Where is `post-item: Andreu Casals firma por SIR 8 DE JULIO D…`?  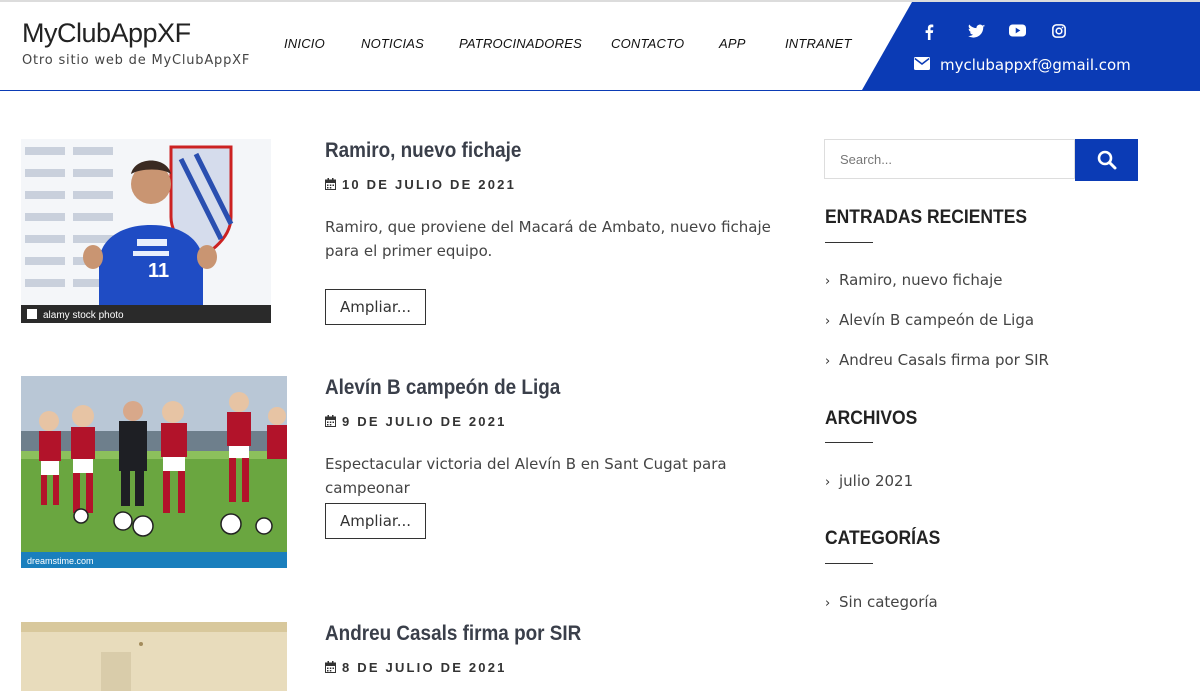 post-item: Andreu Casals firma por SIR 8 DE JULIO D… is located at coordinates (401, 656).